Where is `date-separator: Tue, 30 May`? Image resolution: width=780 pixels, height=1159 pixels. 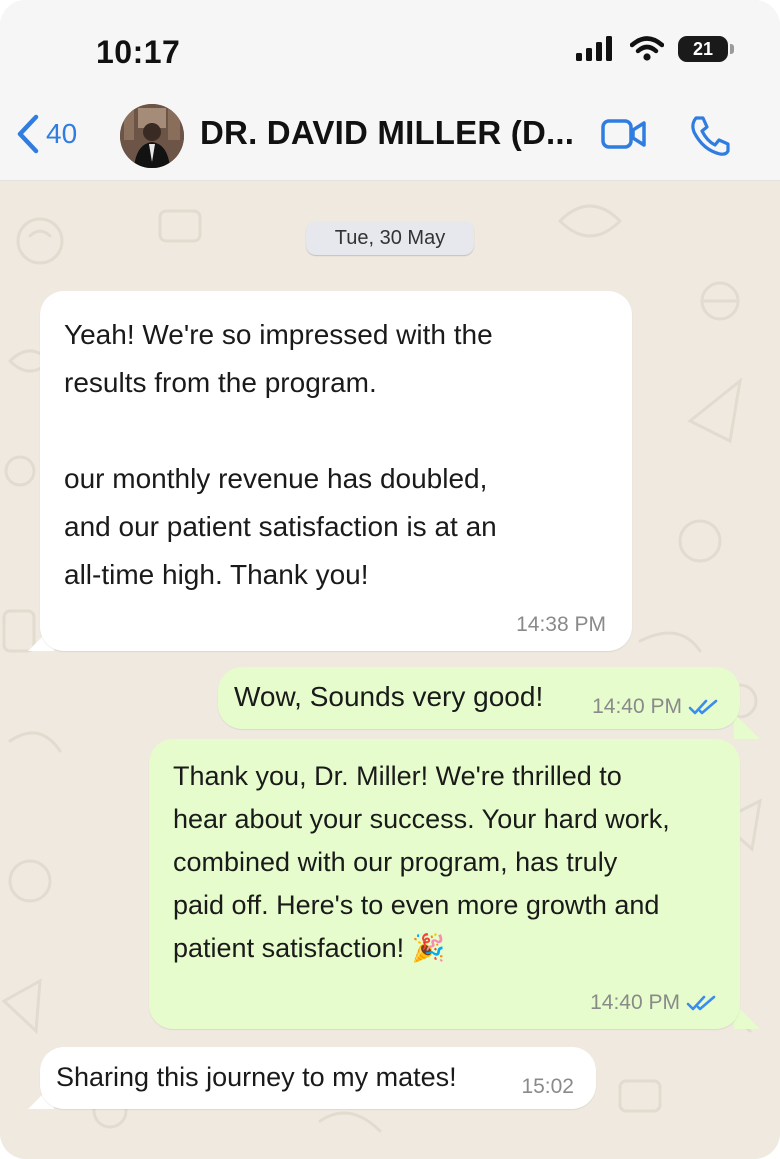 date-separator: Tue, 30 May is located at coordinates (390, 238).